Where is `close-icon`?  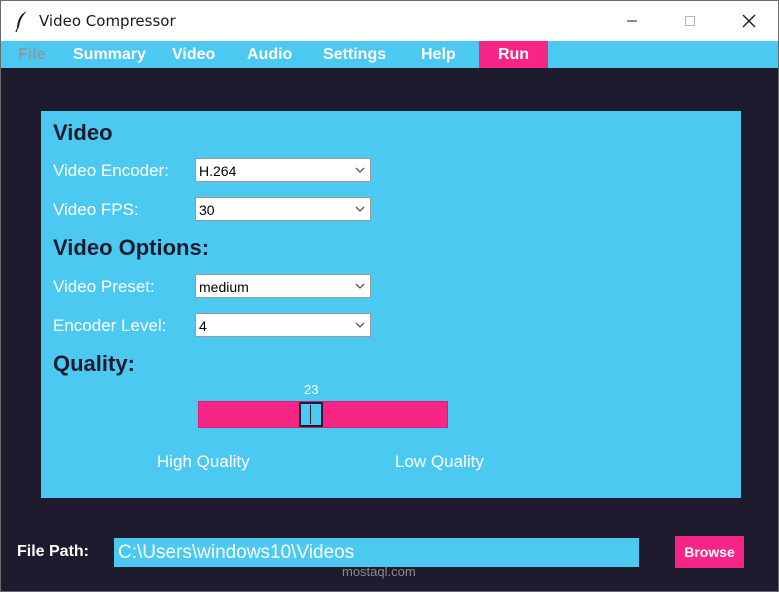
close-icon is located at coordinates (749, 21).